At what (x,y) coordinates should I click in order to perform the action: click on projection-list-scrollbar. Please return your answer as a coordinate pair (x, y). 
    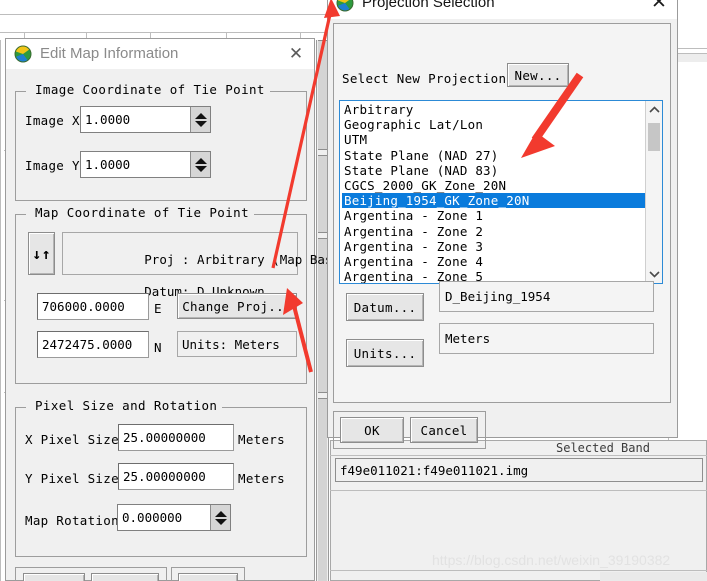
    Looking at the image, I should click on (653, 192).